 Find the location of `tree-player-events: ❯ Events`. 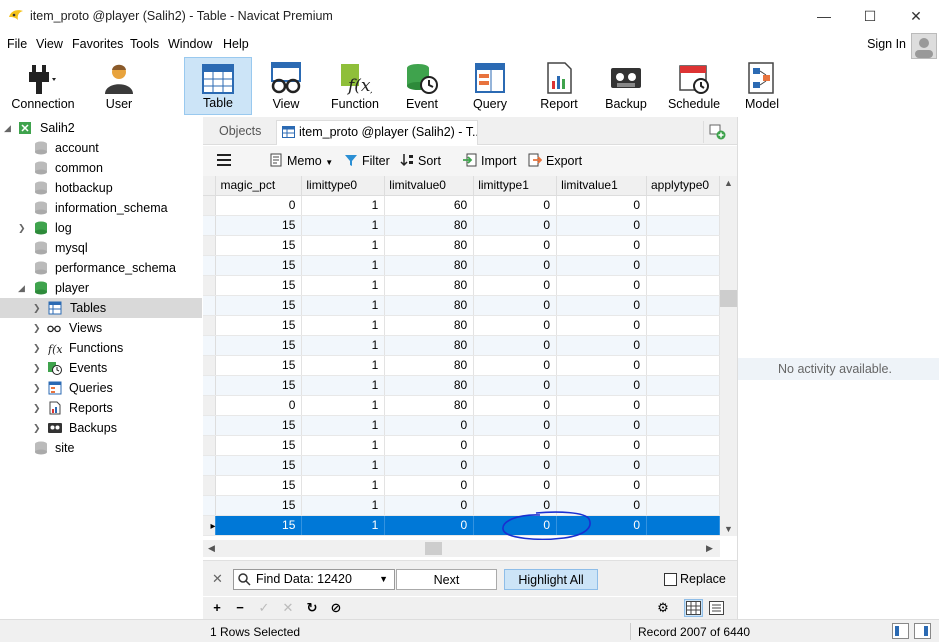

tree-player-events: ❯ Events is located at coordinates (101, 368).